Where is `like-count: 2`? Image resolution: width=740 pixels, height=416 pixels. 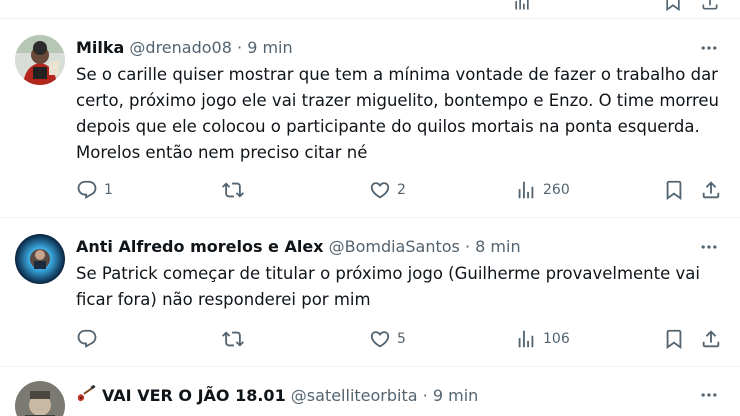
like-count: 2 is located at coordinates (401, 190).